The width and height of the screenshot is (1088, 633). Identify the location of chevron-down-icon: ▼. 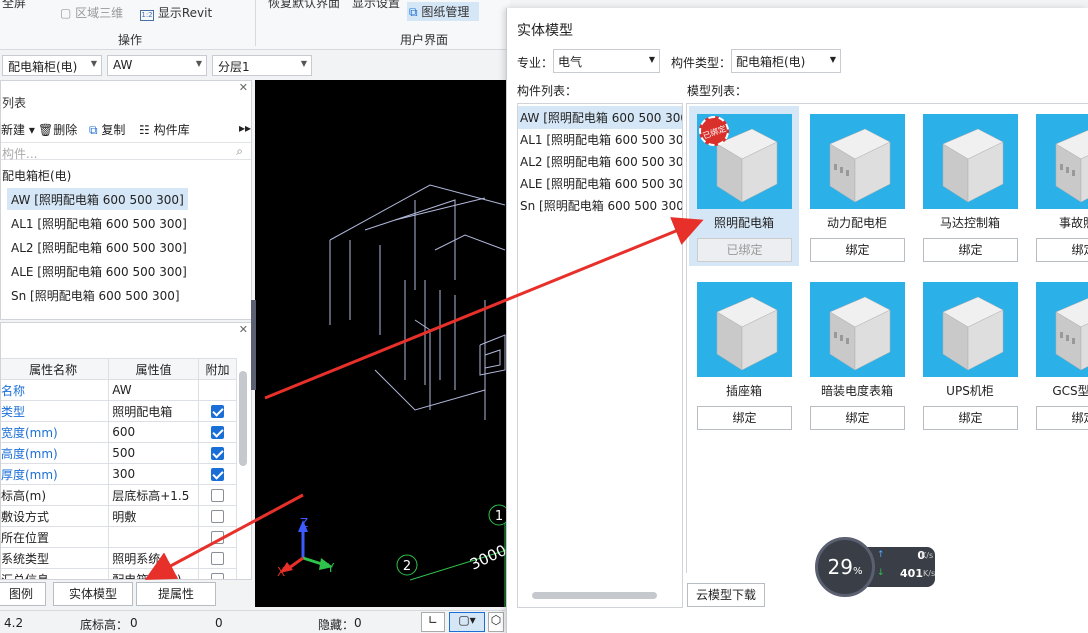
(198, 63).